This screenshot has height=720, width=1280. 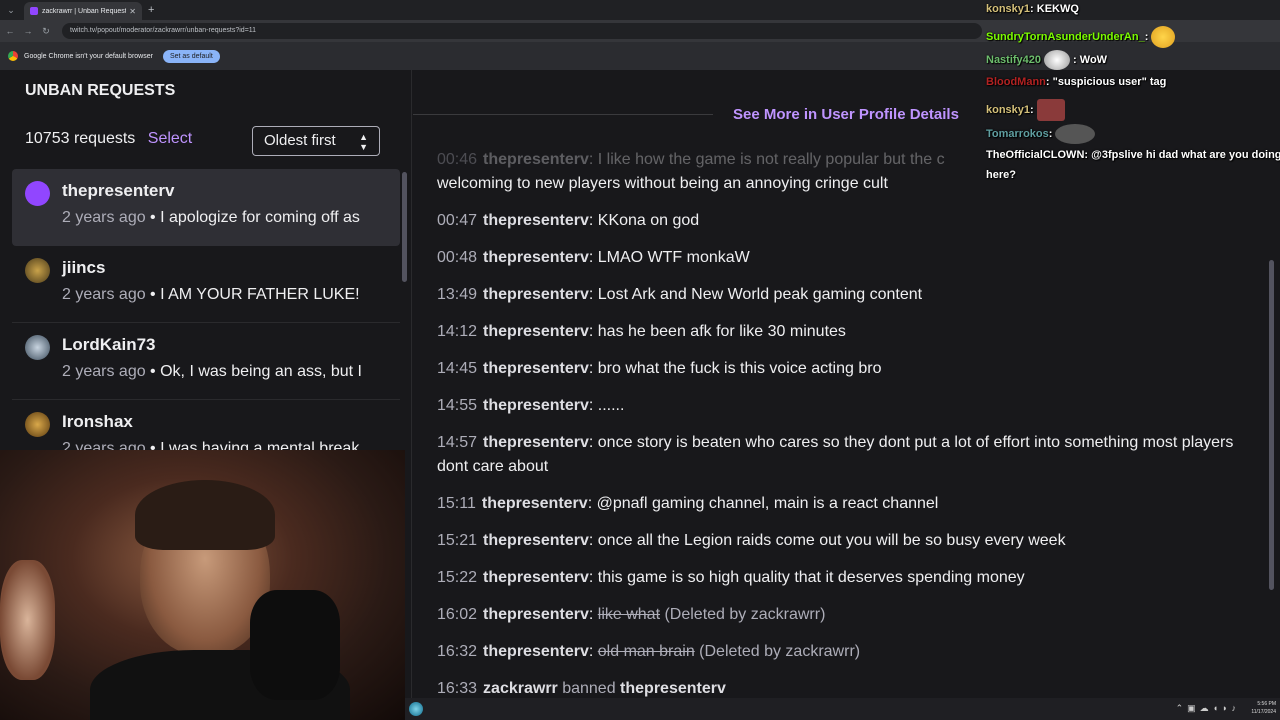 I want to click on overlay-text: here?, so click(x=1001, y=175).